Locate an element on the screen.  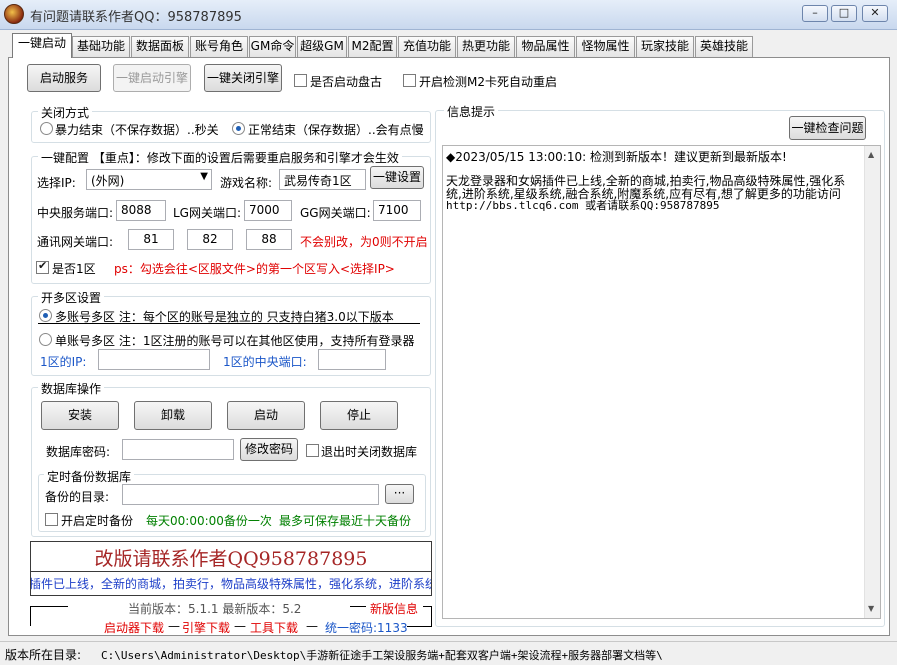
single-account-label: 单账号多区 注：1区注册的账号可以在其他区使用，支持所有登录器 is located at coordinates (235, 341).